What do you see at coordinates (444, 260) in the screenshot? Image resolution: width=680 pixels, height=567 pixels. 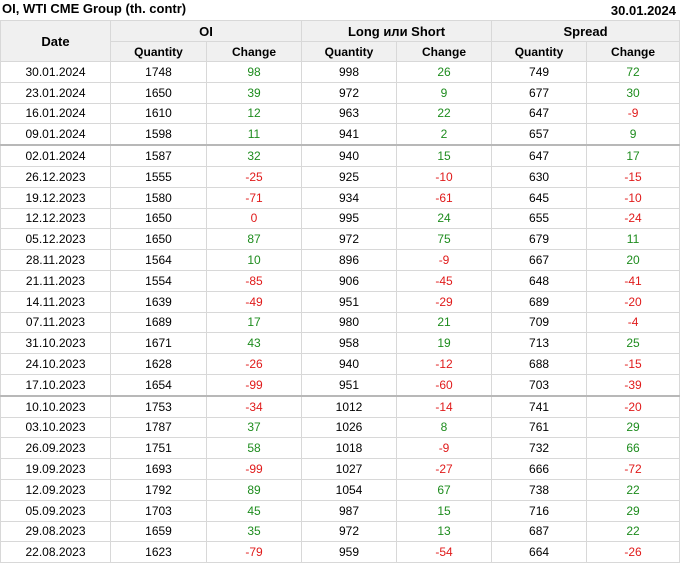 I see `long-short-change-cell: -9` at bounding box center [444, 260].